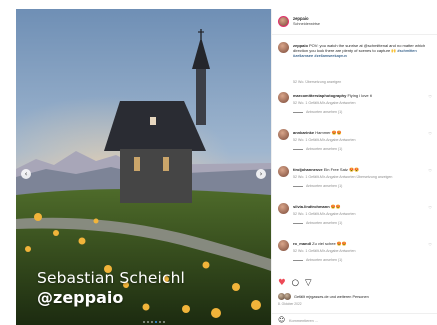 The width and height of the screenshot is (437, 325). What do you see at coordinates (290, 304) in the screenshot?
I see `post-date: 8. Oktober 2022` at bounding box center [290, 304].